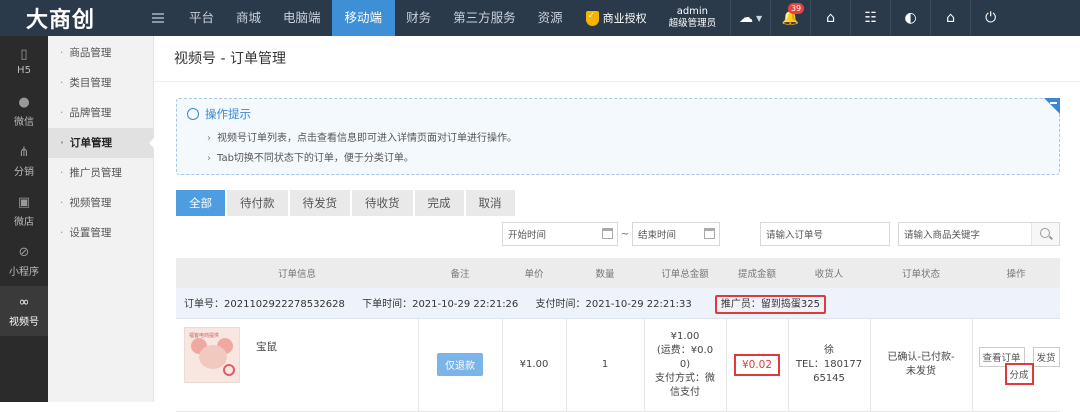 This screenshot has height=412, width=1080. Describe the element at coordinates (1016, 273) in the screenshot. I see `col-actions: 操作` at that location.